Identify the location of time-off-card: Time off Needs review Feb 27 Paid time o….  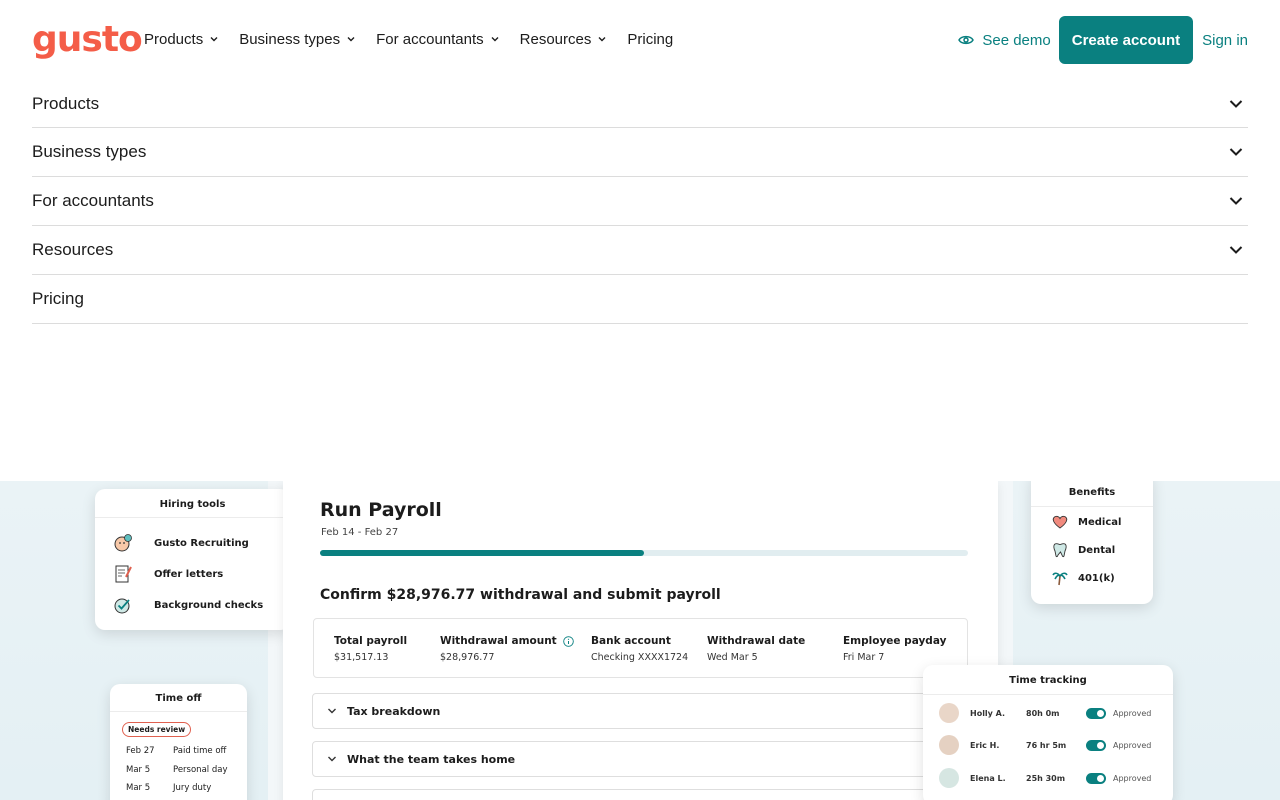
(178, 742).